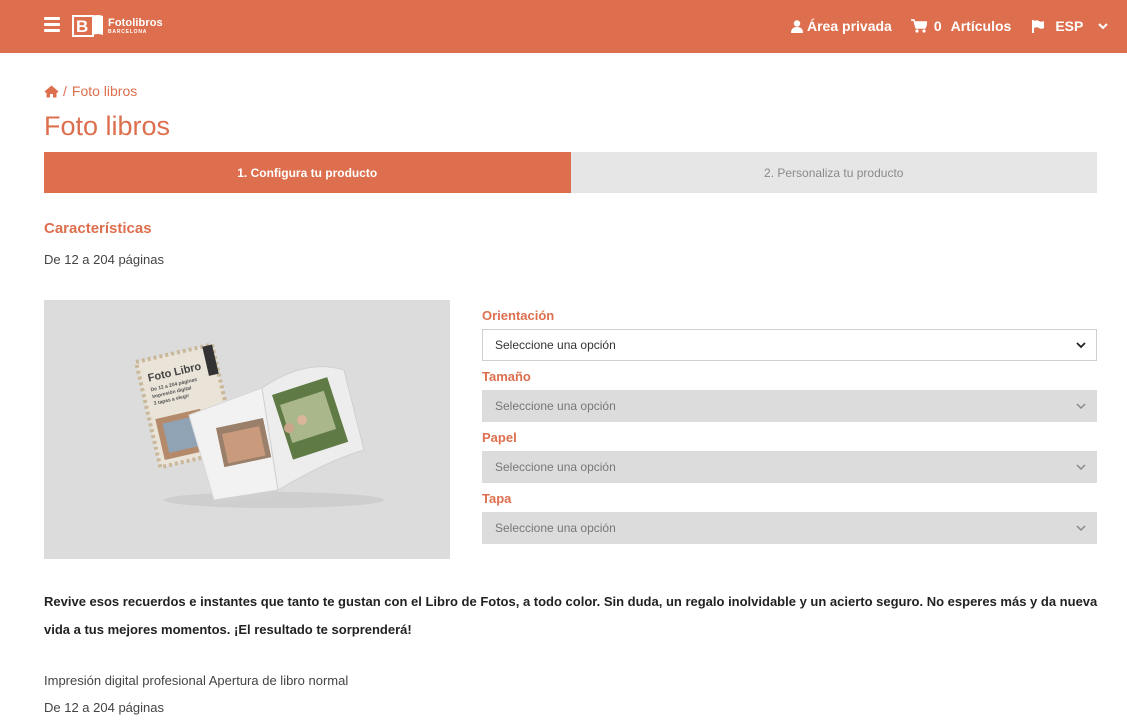 The width and height of the screenshot is (1127, 724). Describe the element at coordinates (789, 528) in the screenshot. I see `cover-select: Seleccione una opción` at that location.